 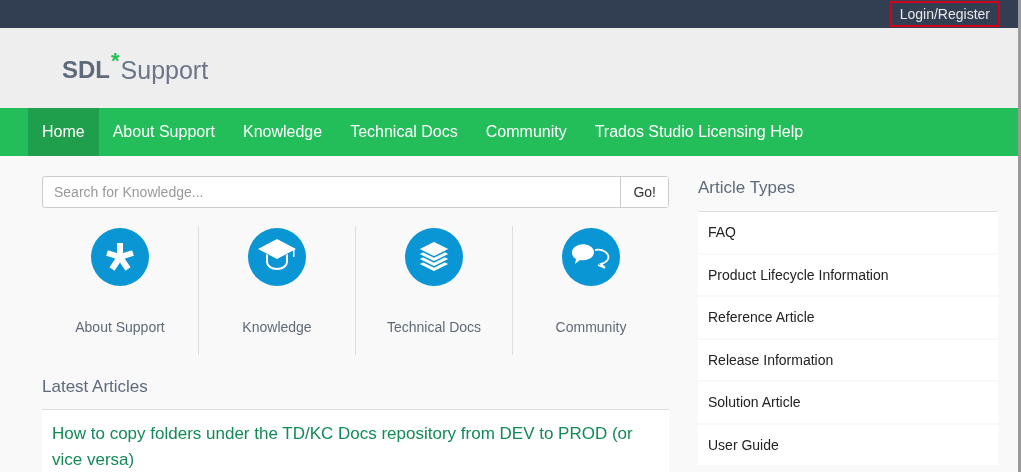 What do you see at coordinates (848, 359) in the screenshot?
I see `article-type-link: Release Information` at bounding box center [848, 359].